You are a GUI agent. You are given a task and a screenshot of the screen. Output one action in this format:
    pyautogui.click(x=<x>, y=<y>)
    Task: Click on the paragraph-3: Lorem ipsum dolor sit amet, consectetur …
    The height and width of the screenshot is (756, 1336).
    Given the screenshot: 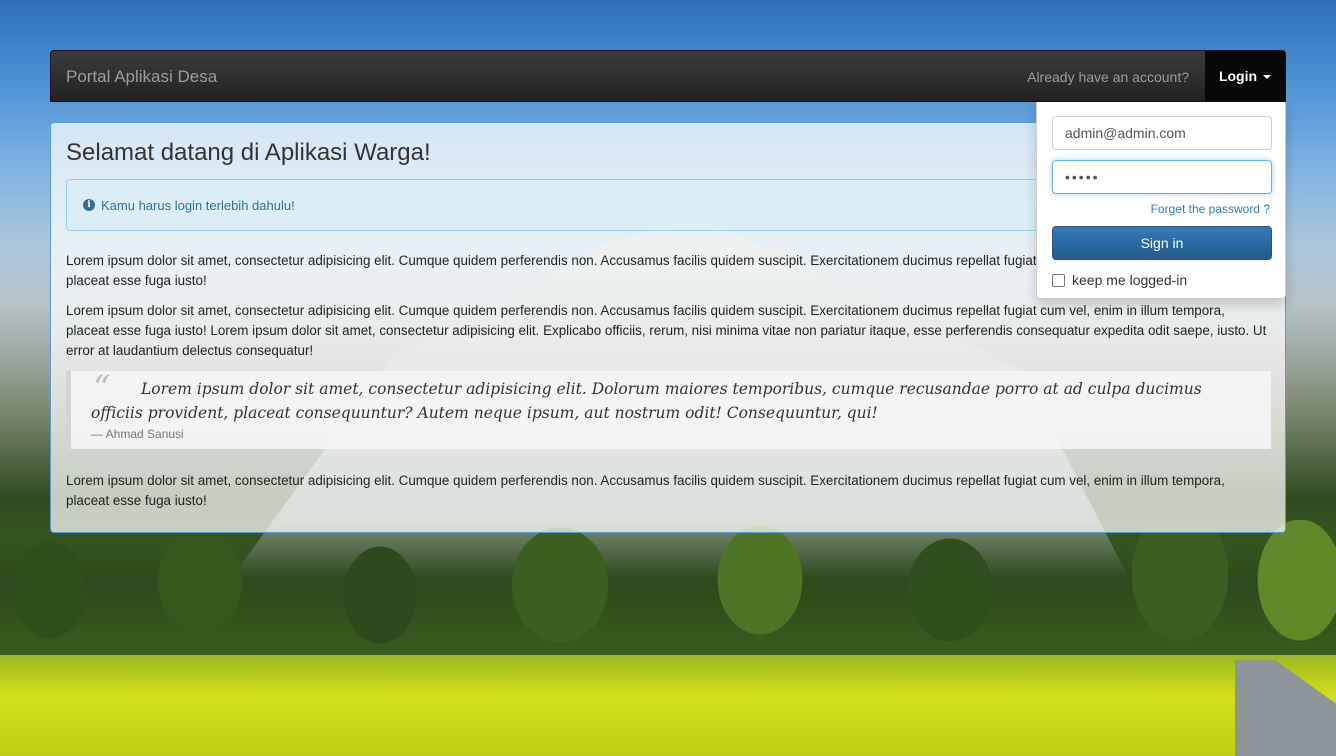 What is the action you would take?
    pyautogui.click(x=645, y=490)
    